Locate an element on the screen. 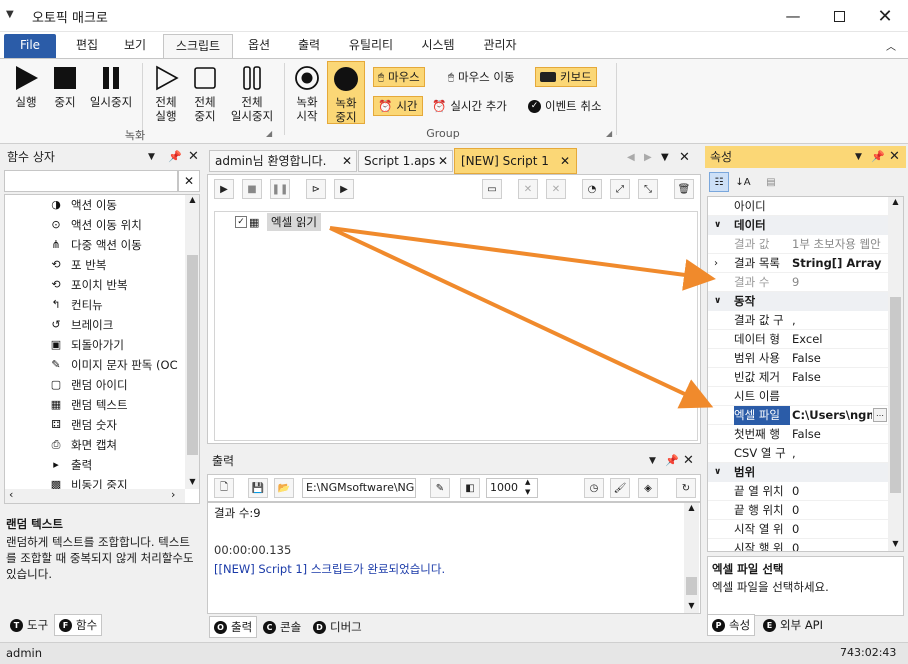  run-button: 실행 is located at coordinates (26, 87).